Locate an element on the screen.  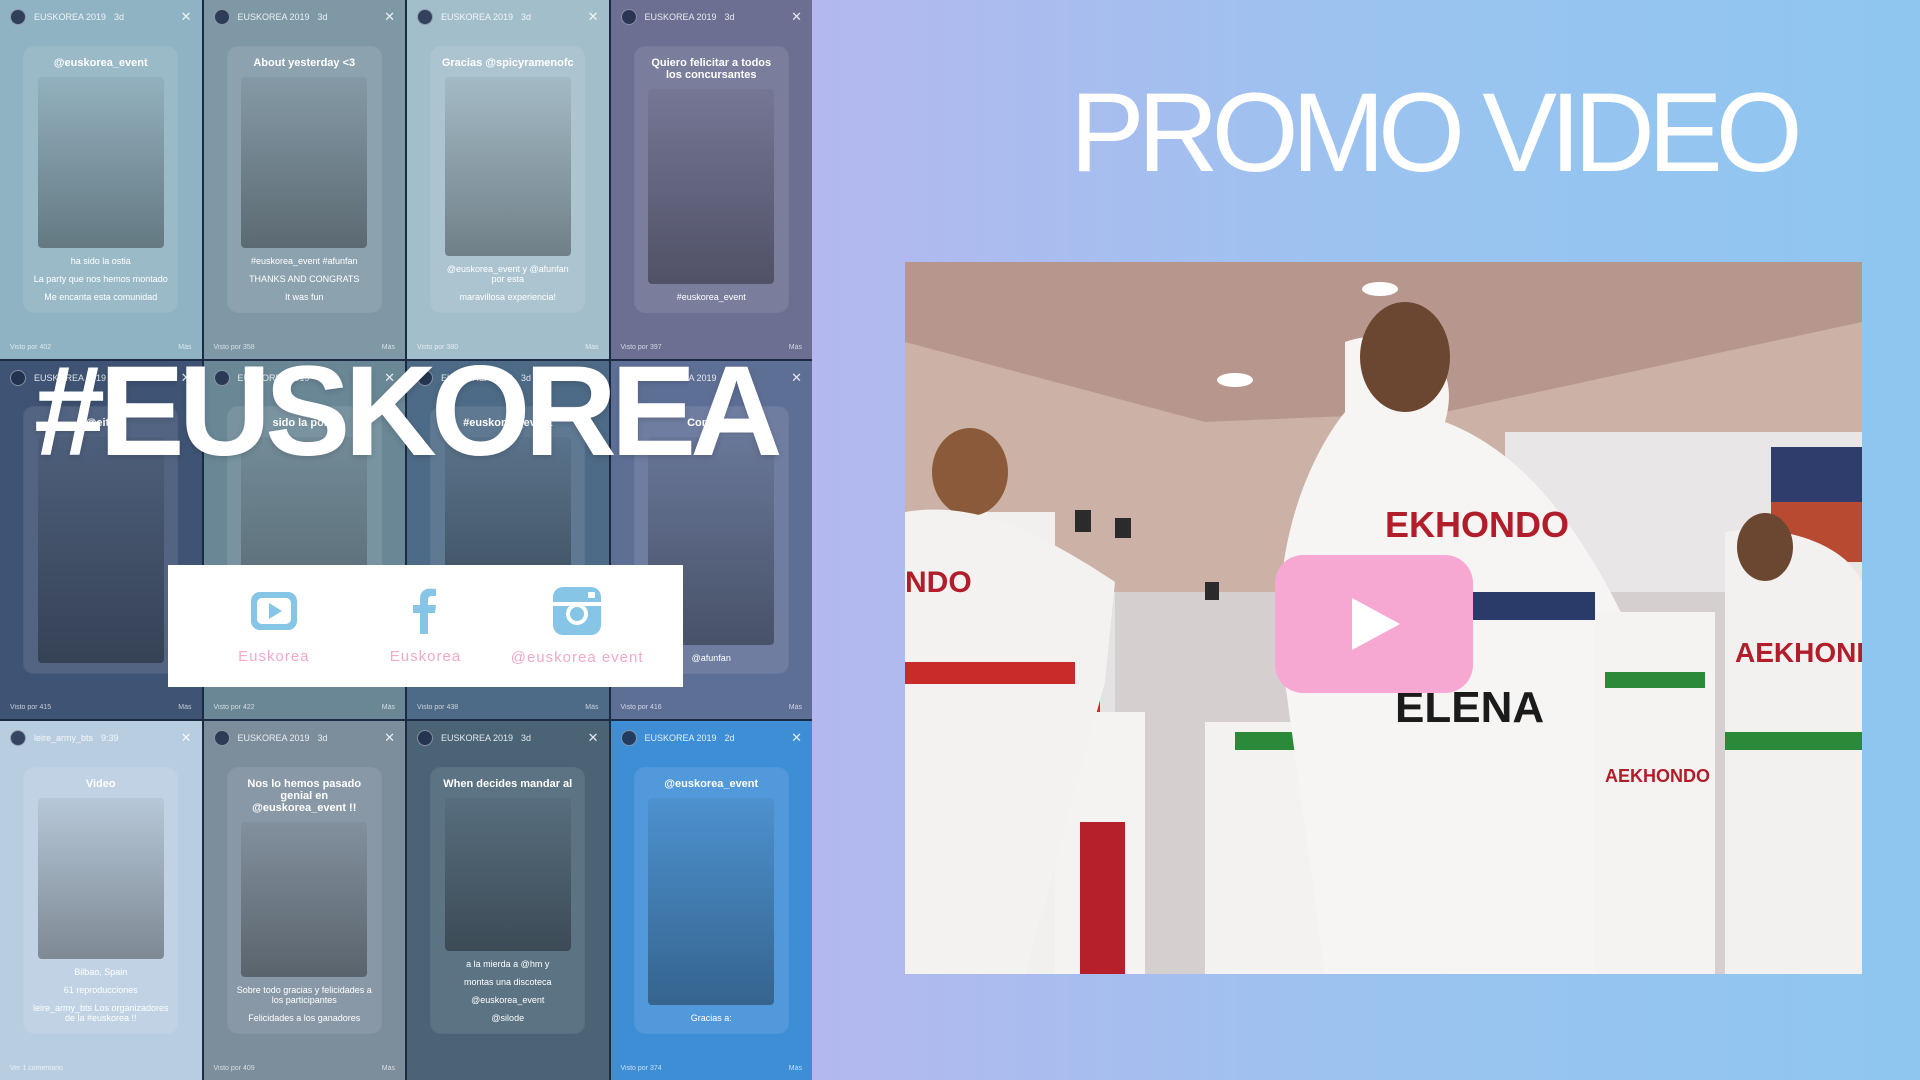
story-views: Visto por 374 is located at coordinates (641, 1068).